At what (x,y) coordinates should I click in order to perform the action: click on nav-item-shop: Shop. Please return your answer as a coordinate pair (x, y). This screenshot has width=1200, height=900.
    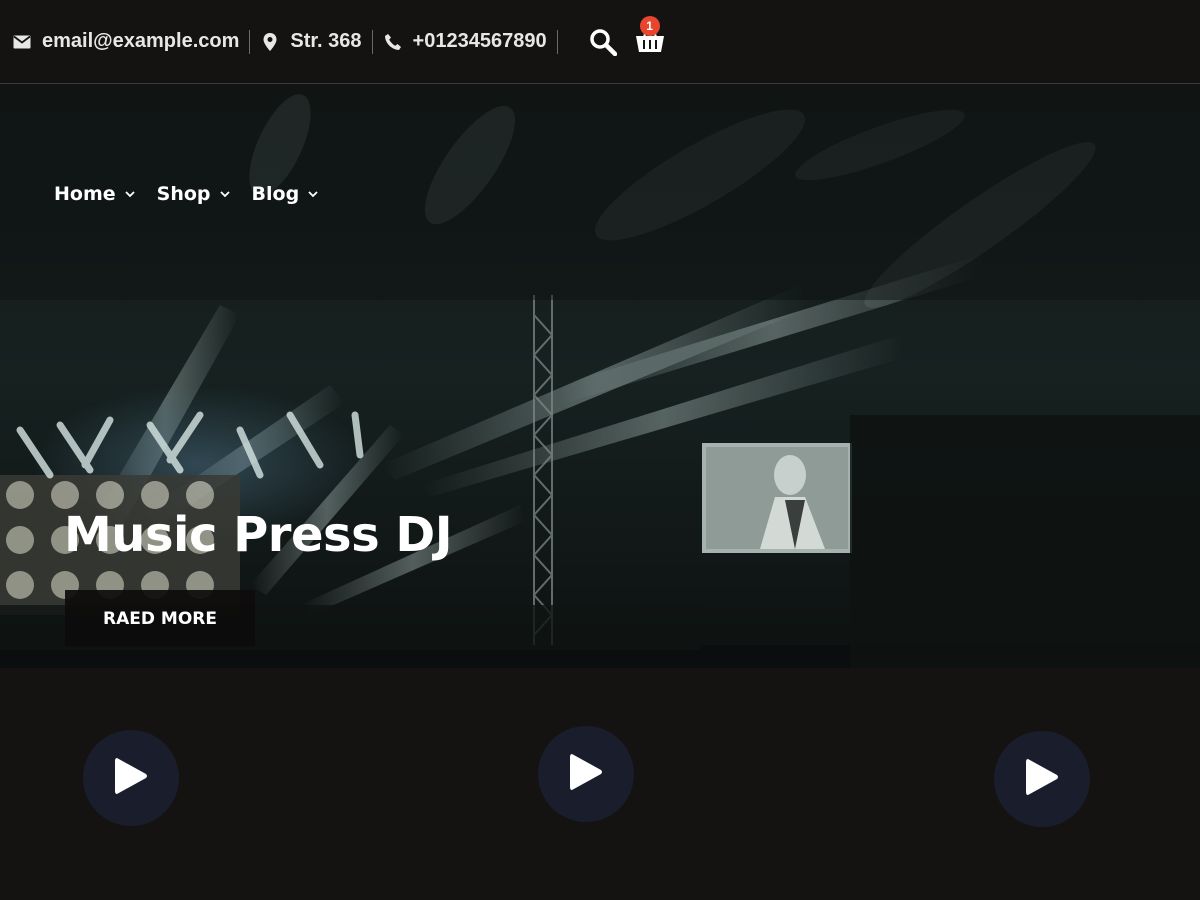
    Looking at the image, I should click on (193, 194).